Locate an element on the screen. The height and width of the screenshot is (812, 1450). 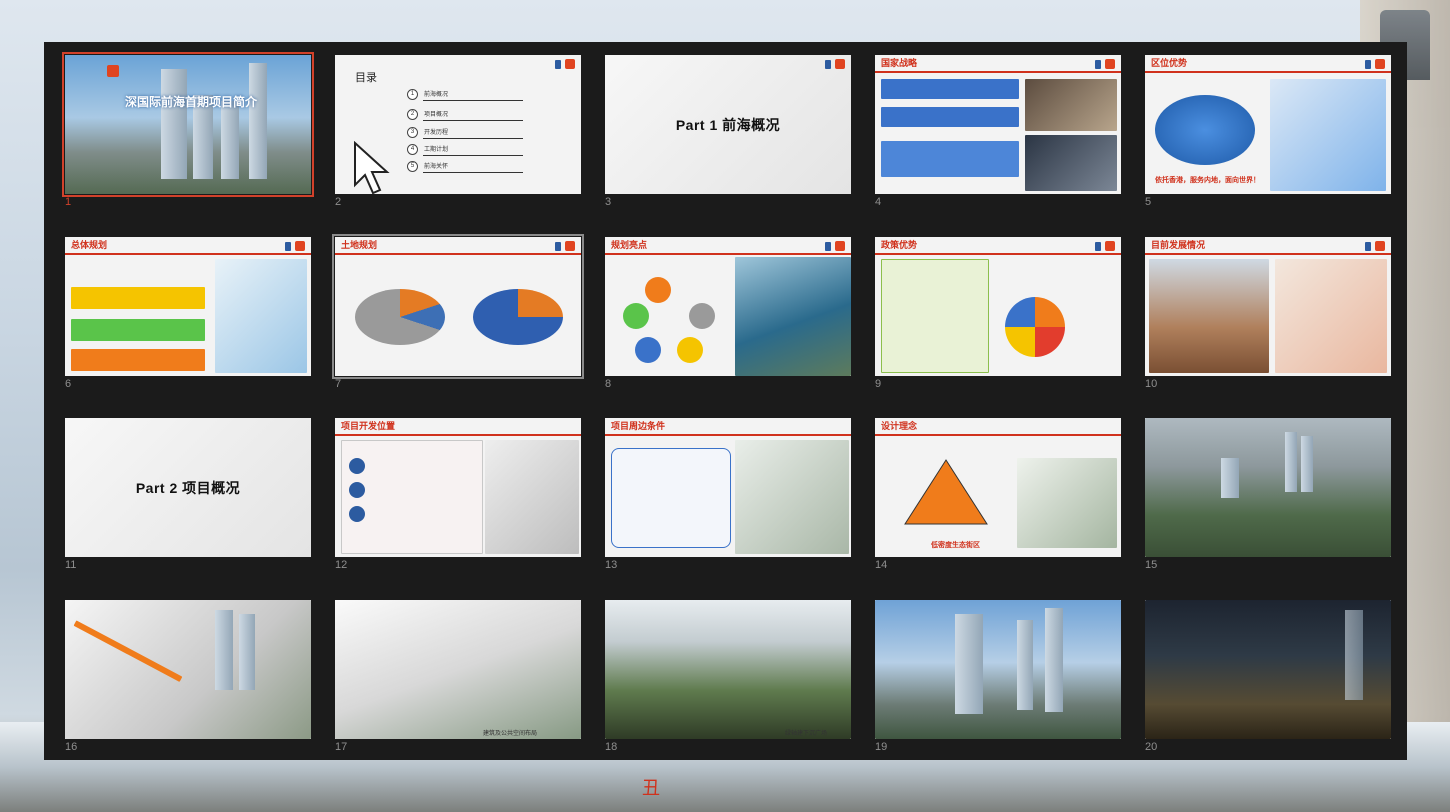
slide-title: 项目周边条件 is located at coordinates (638, 426).